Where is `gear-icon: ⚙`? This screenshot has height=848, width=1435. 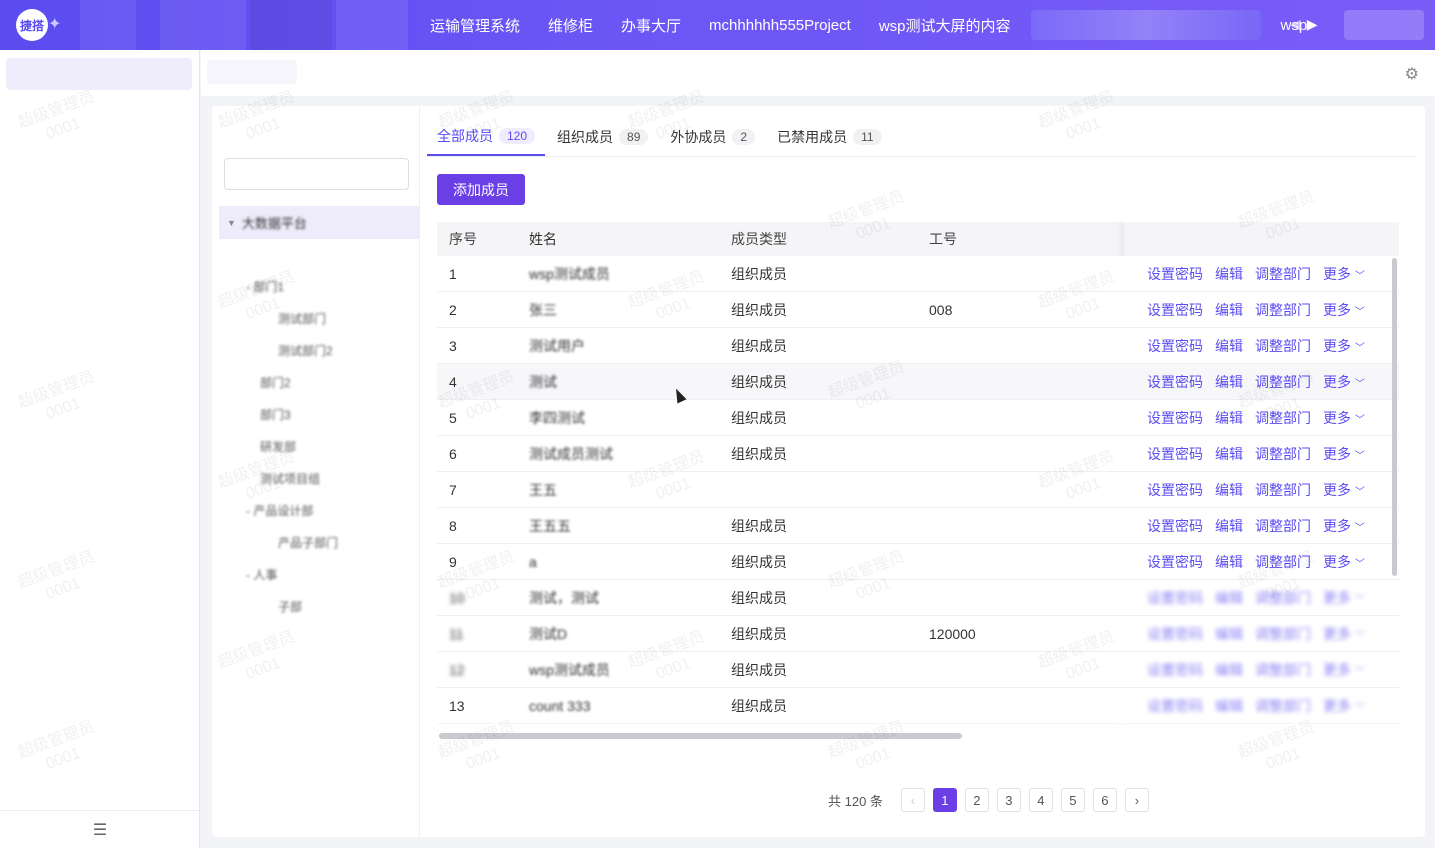
gear-icon: ⚙ is located at coordinates (1412, 74).